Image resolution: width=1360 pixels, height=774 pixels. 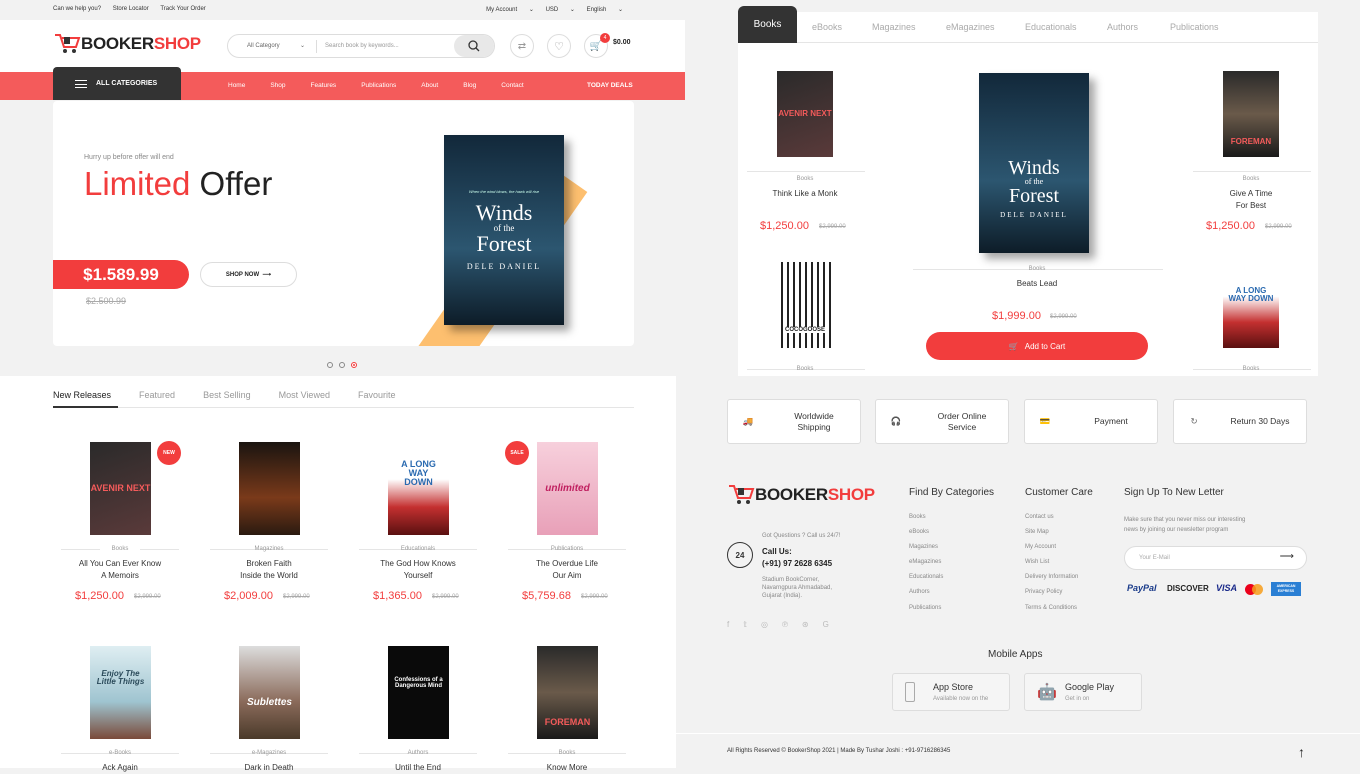 I want to click on compare-button: ⇄, so click(x=522, y=46).